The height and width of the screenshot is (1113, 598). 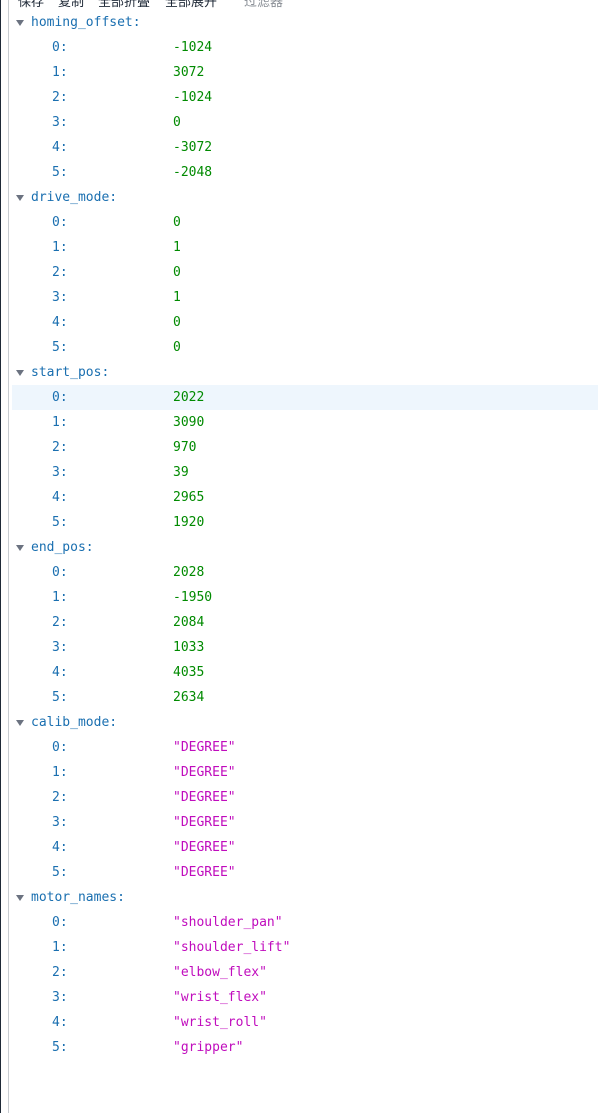 I want to click on tree-row: 0: 2022, so click(x=305, y=397).